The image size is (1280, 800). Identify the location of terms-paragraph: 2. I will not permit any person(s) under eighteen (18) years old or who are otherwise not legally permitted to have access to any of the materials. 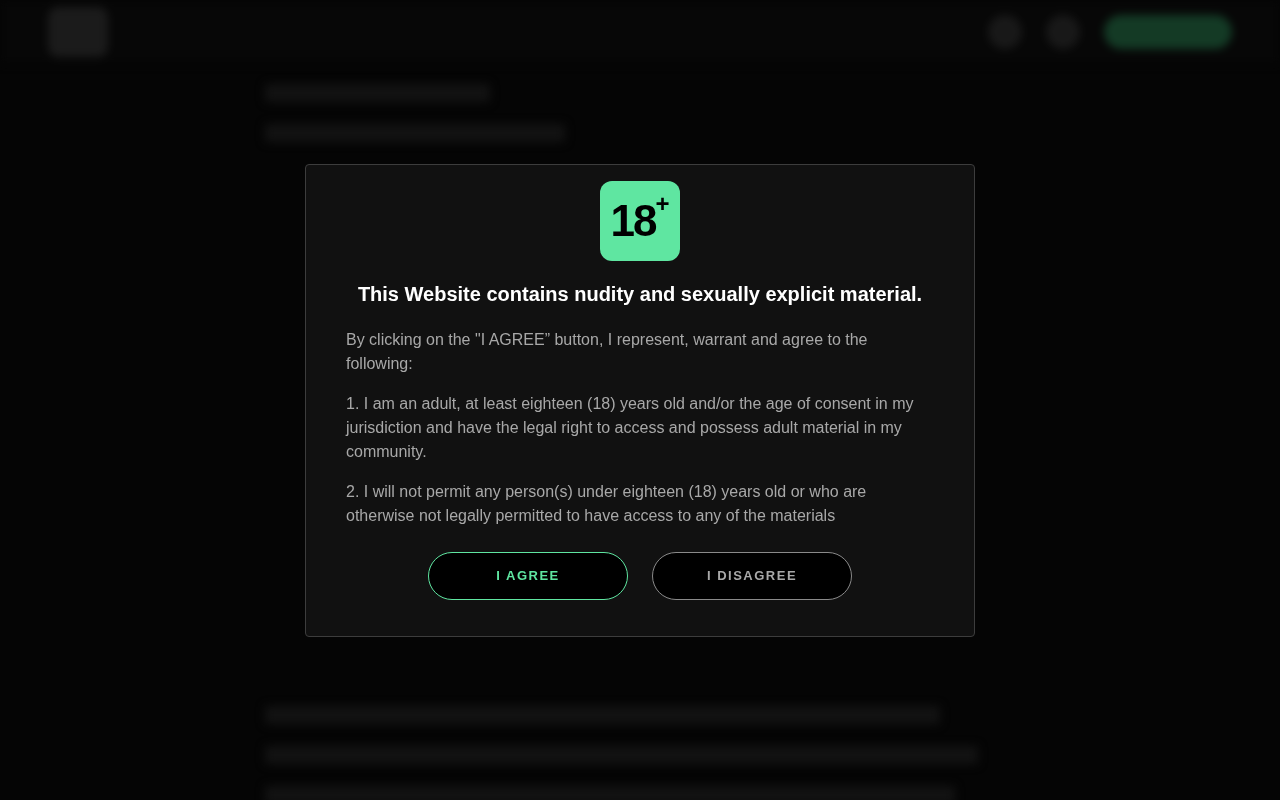
(607, 503).